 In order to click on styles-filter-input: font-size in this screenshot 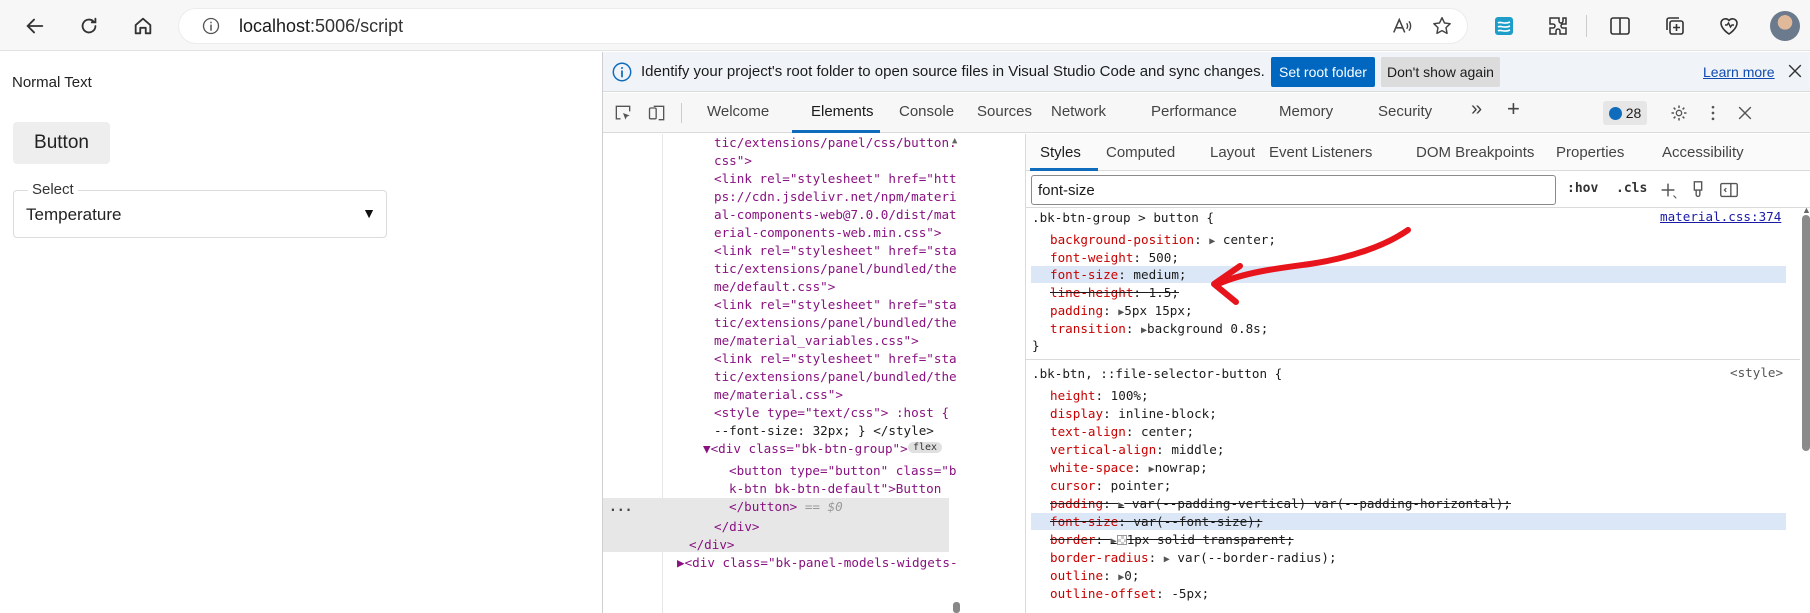, I will do `click(1293, 190)`.